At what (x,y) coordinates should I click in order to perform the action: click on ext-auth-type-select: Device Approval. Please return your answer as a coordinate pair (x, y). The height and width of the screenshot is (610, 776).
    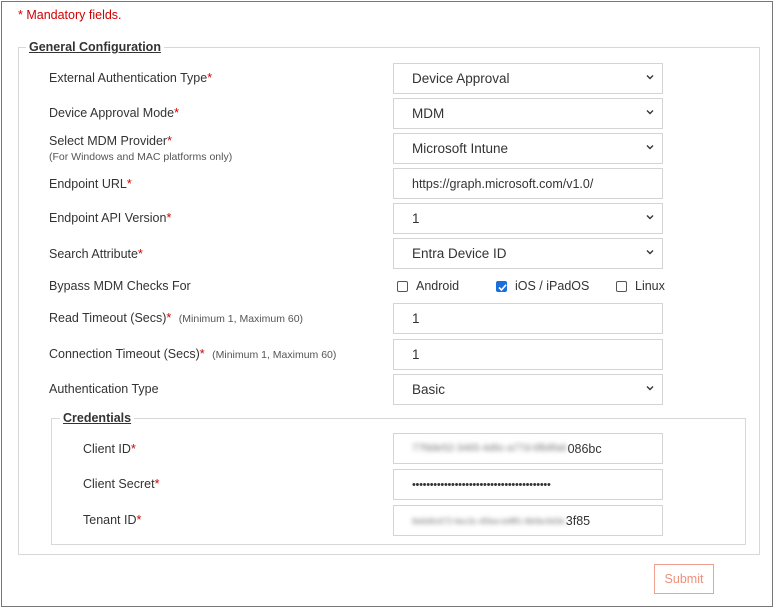
    Looking at the image, I should click on (528, 78).